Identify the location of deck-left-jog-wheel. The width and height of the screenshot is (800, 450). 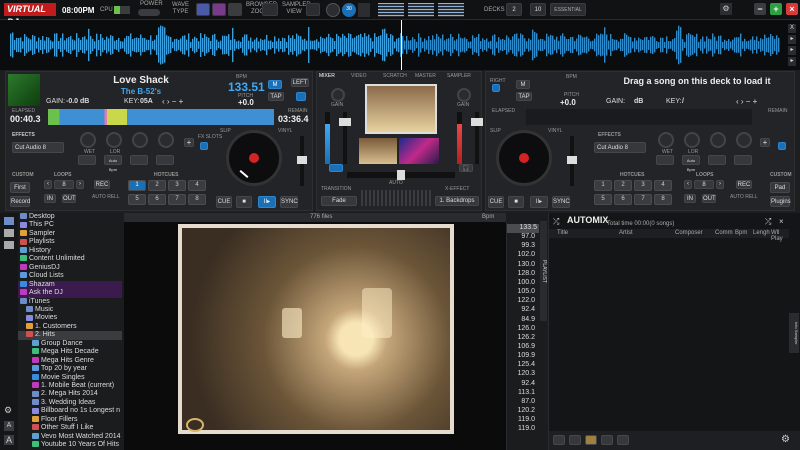
(254, 158).